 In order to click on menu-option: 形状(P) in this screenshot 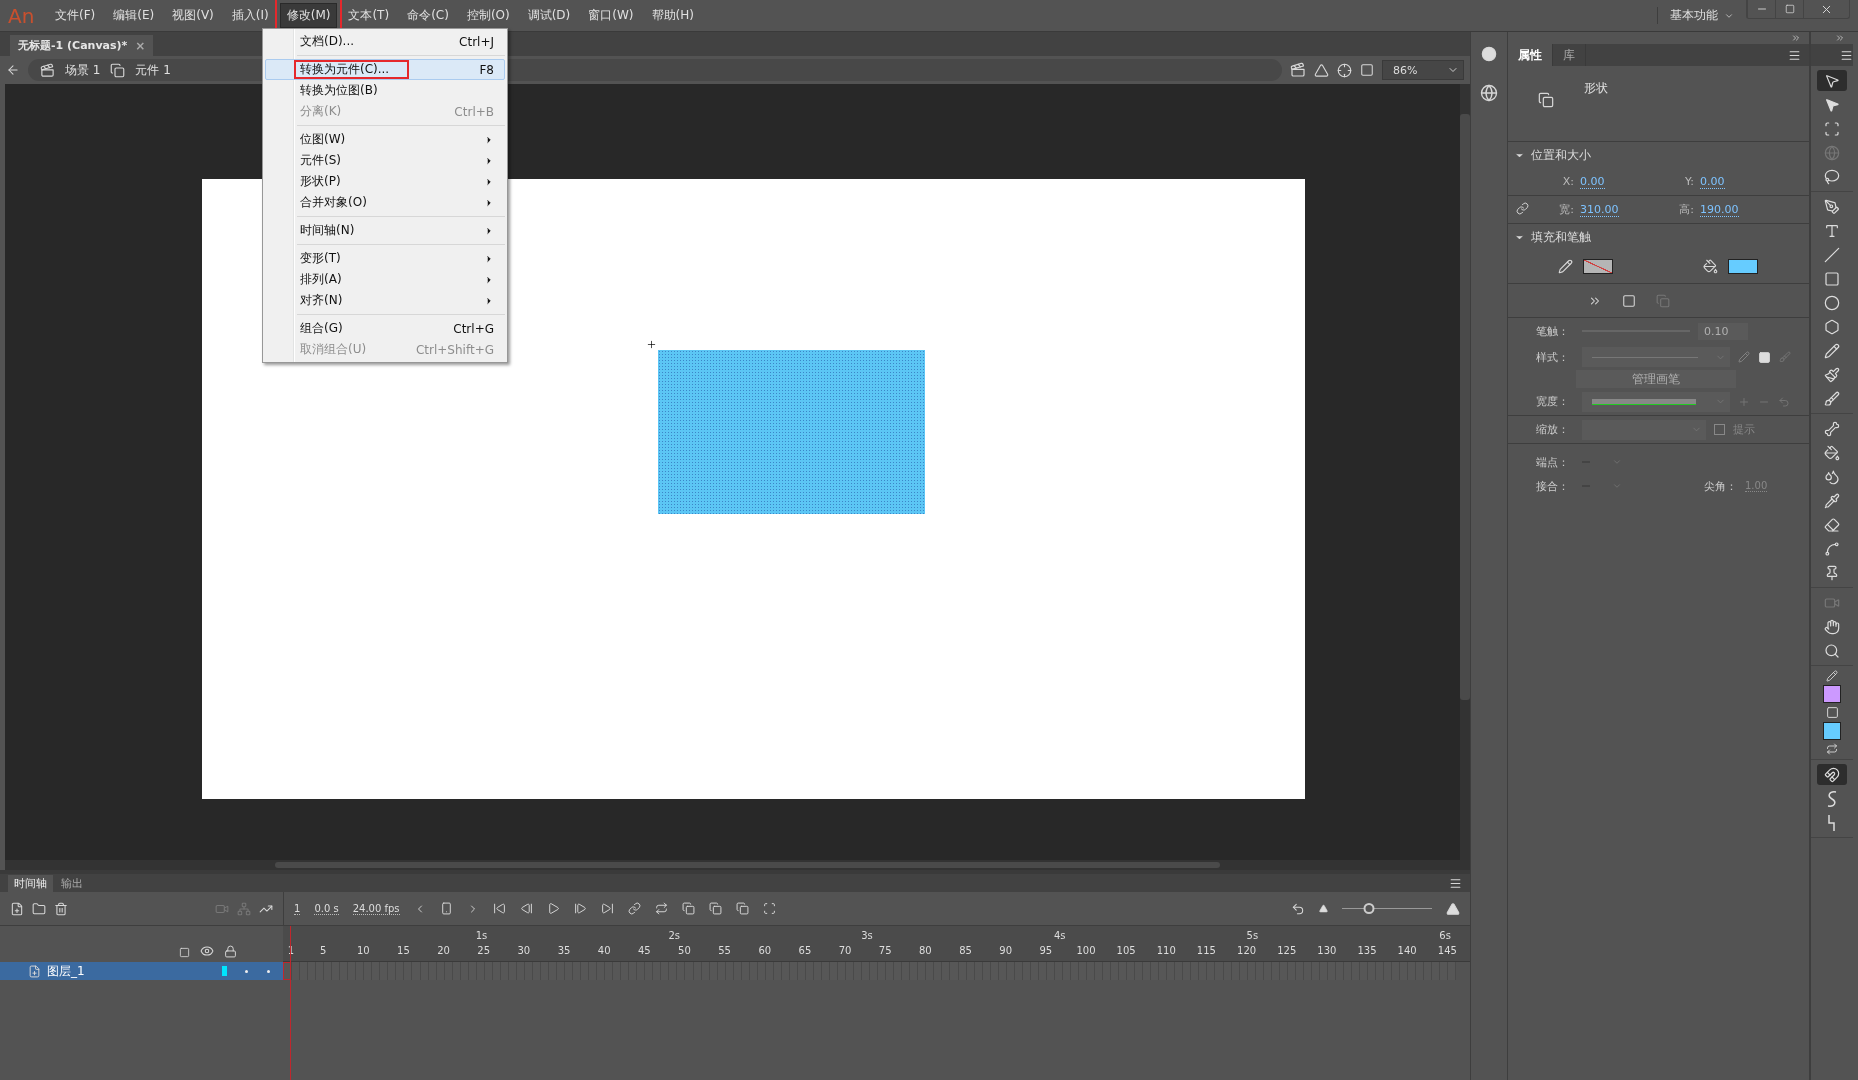, I will do `click(385, 181)`.